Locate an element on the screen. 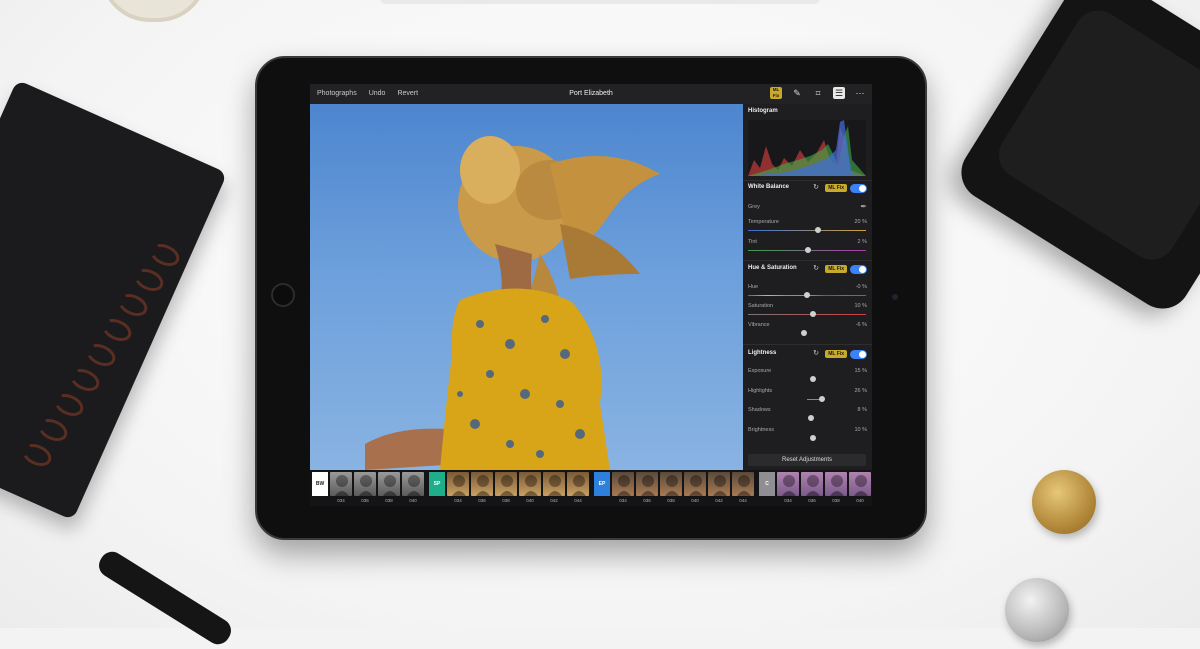  exposure-slider-knob is located at coordinates (812, 379).